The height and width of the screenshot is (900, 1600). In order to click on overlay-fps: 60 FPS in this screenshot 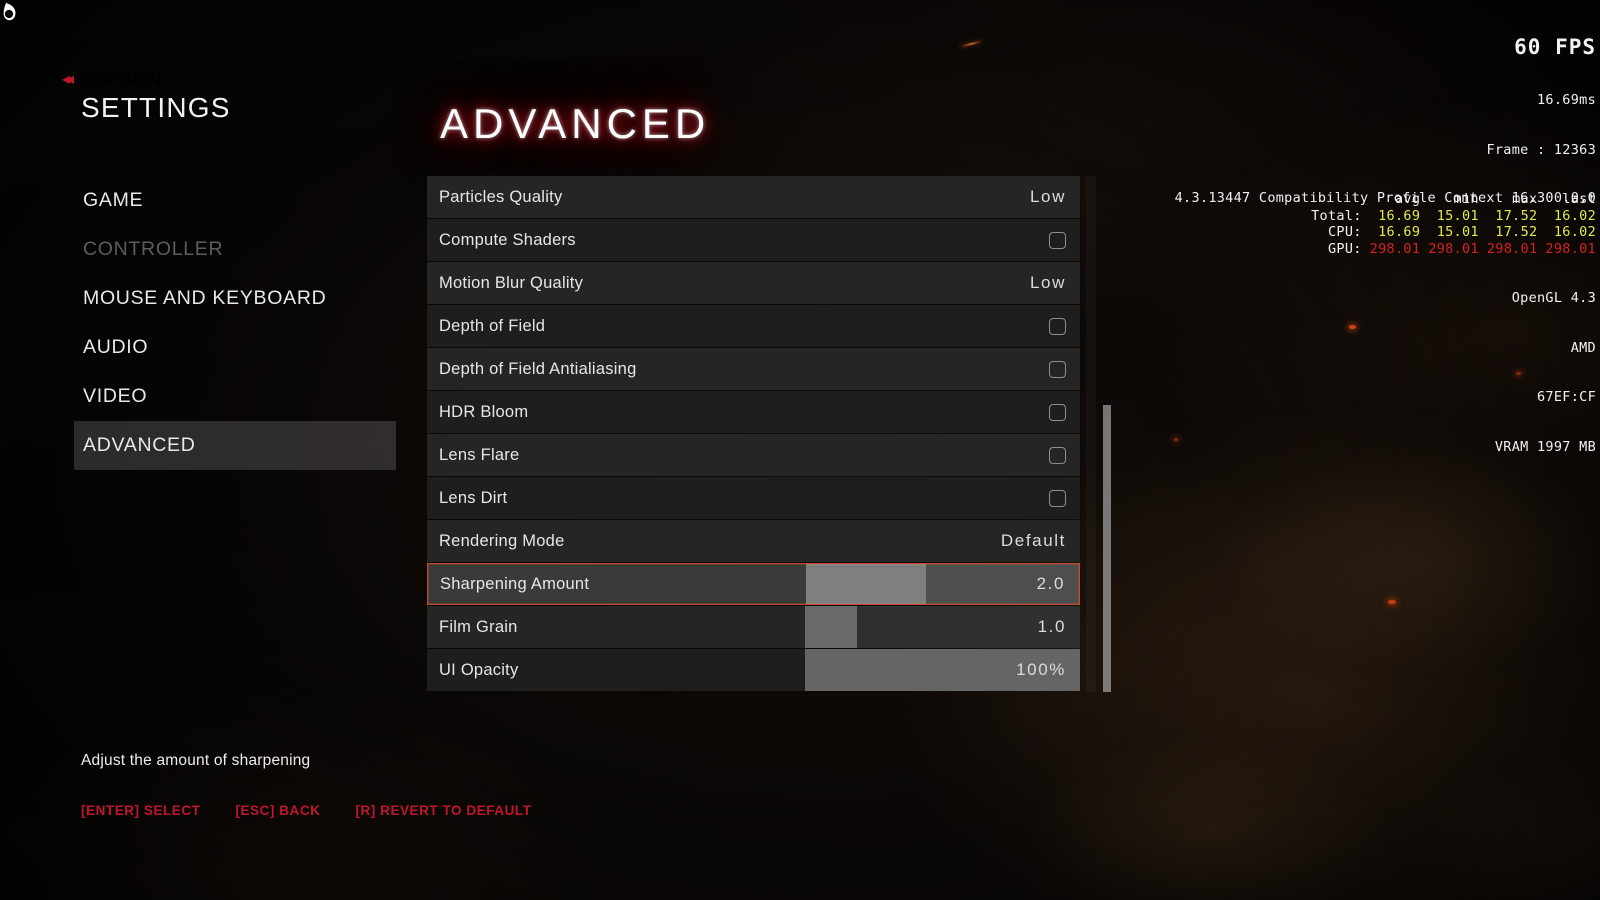, I will do `click(1555, 47)`.